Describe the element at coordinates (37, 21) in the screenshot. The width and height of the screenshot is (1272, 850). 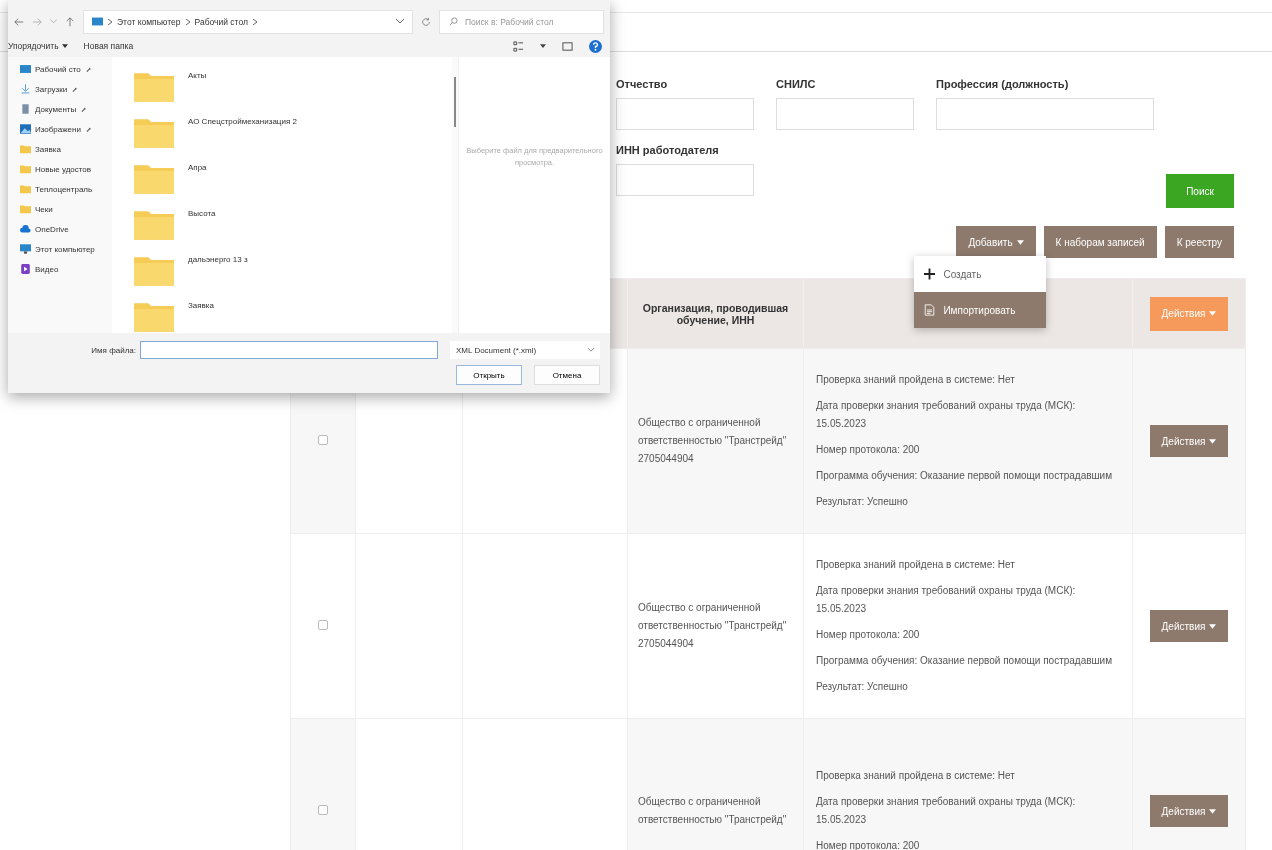
I see `forward-icon` at that location.